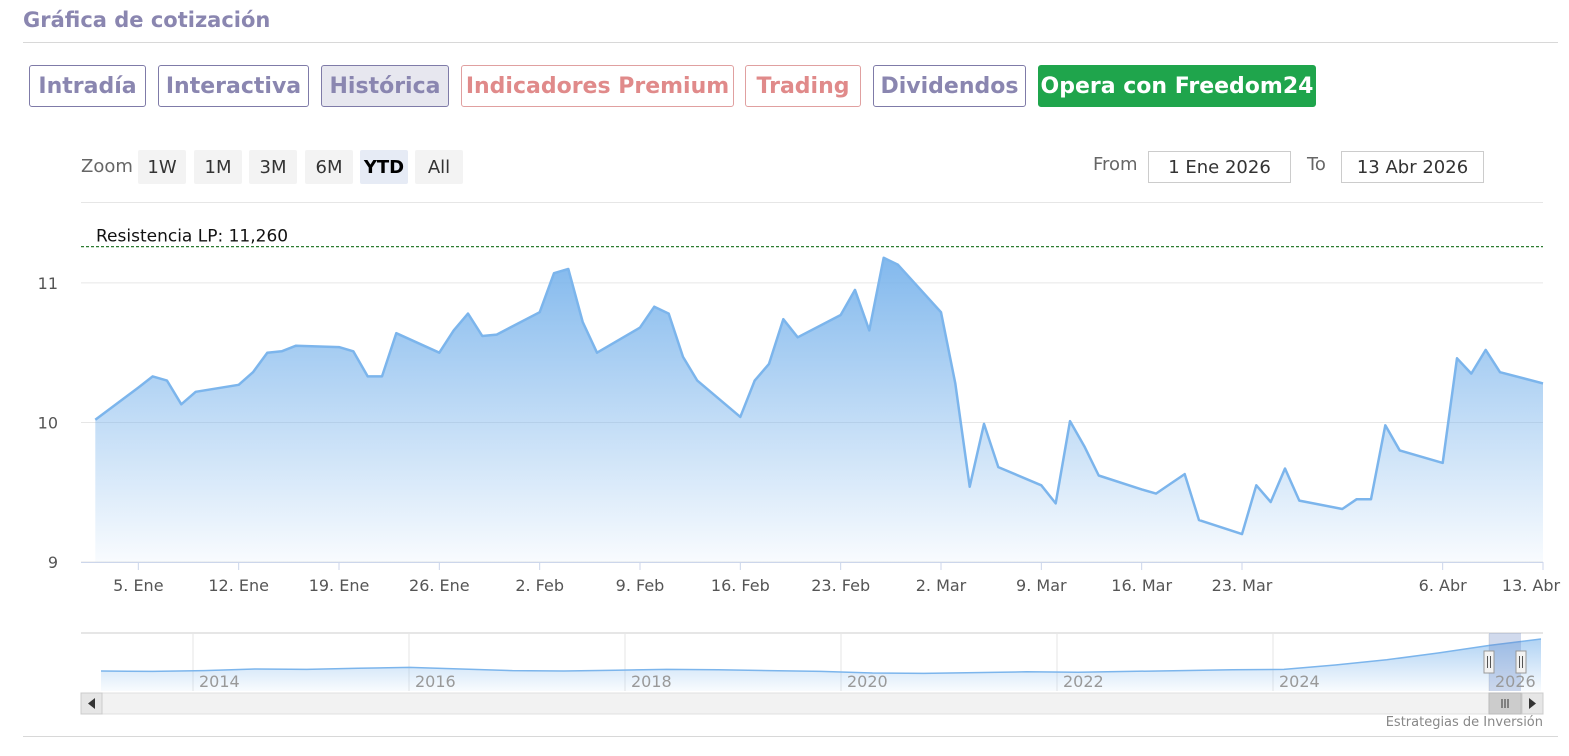 This screenshot has width=1569, height=756. I want to click on x-tick-label: 9. Feb, so click(640, 585).